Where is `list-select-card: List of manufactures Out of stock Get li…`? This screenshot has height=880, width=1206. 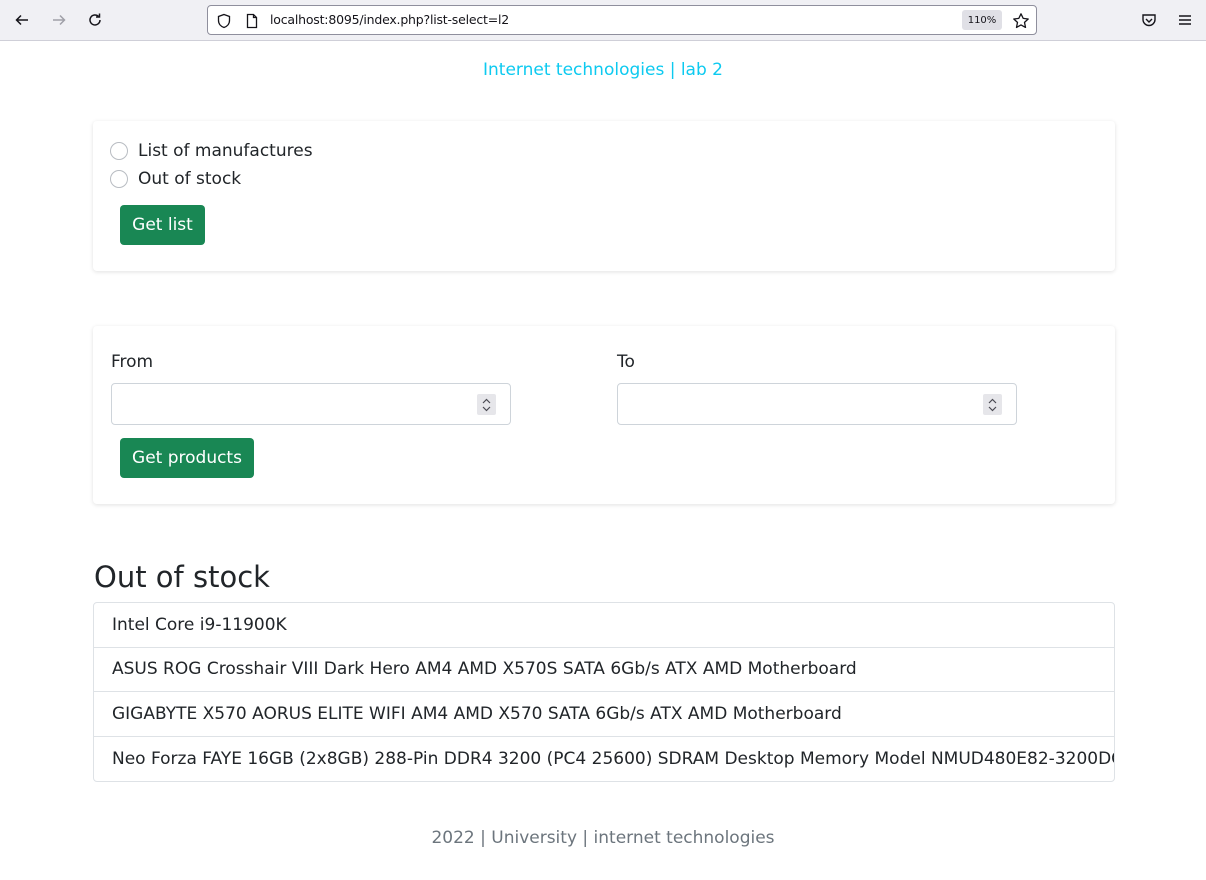 list-select-card: List of manufactures Out of stock Get li… is located at coordinates (604, 196).